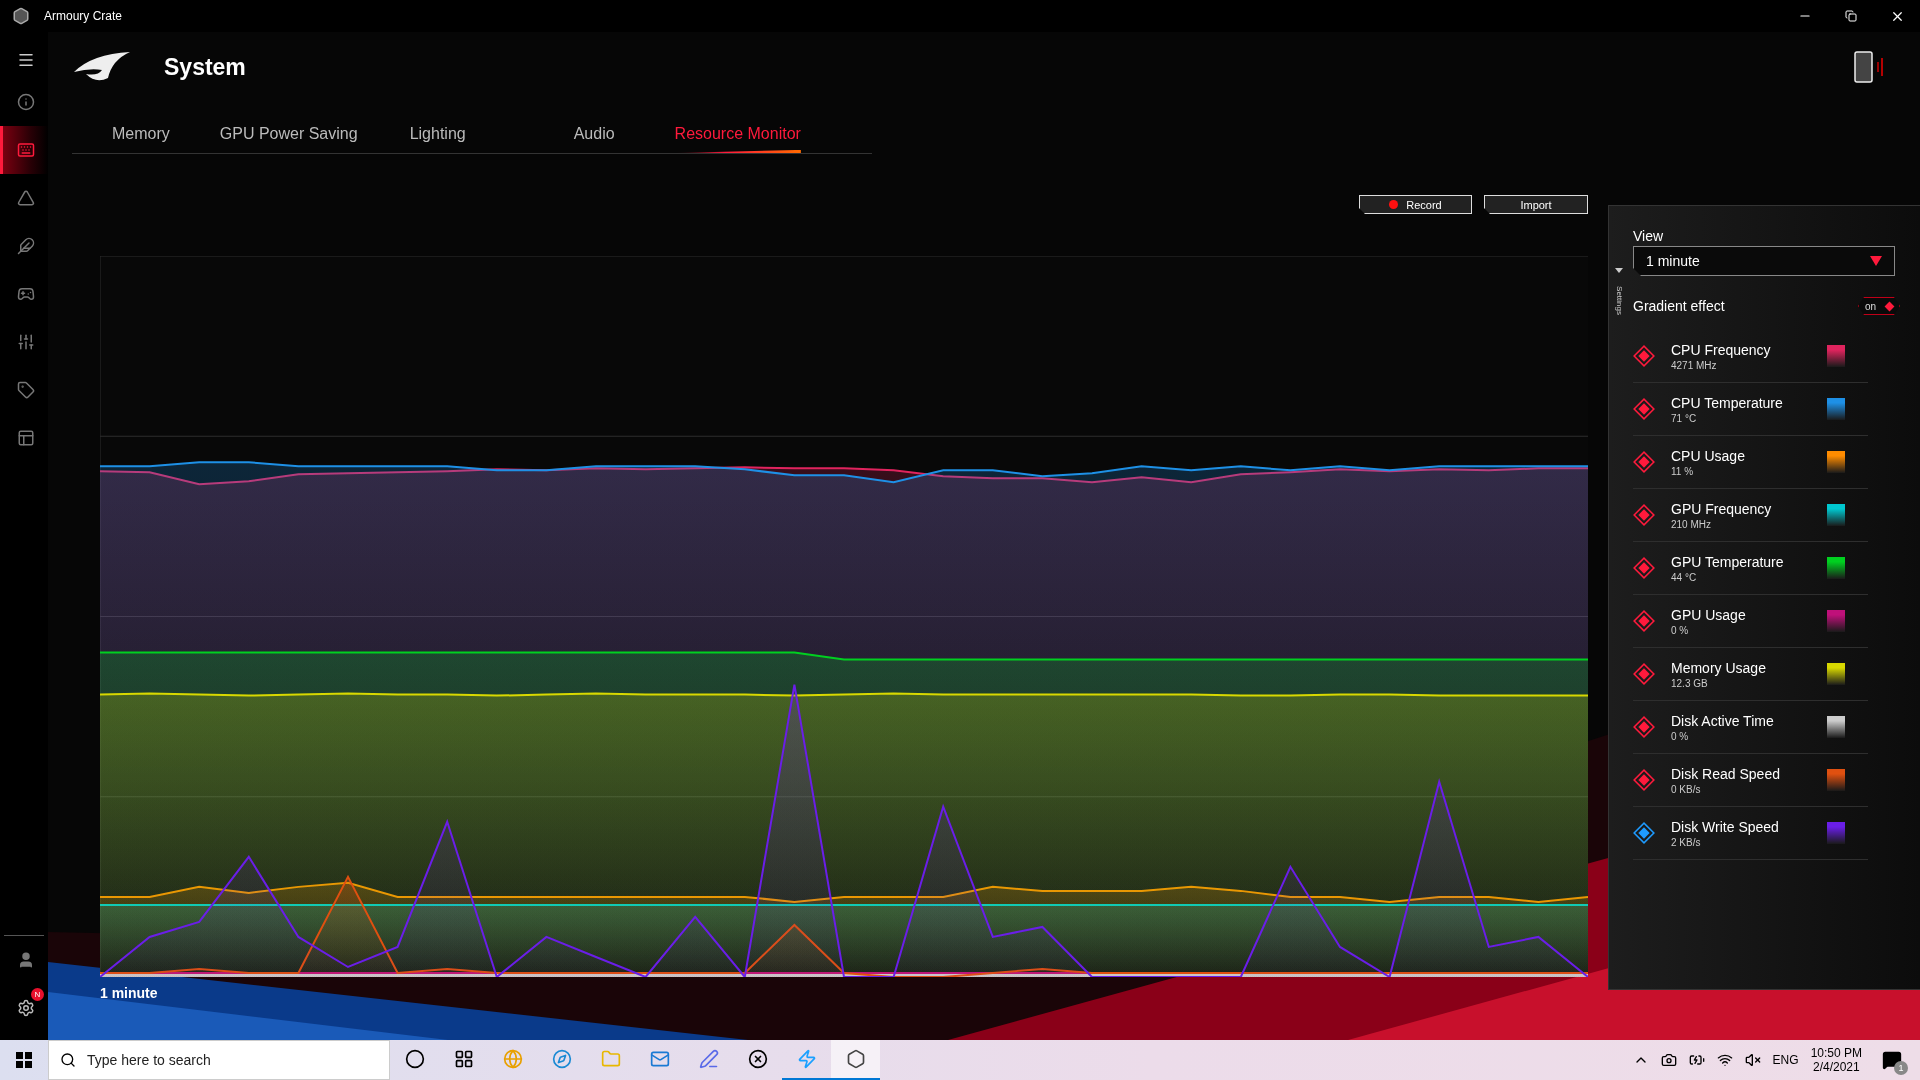 This screenshot has width=1920, height=1080. What do you see at coordinates (1785, 1060) in the screenshot?
I see `language-indicator: ENG` at bounding box center [1785, 1060].